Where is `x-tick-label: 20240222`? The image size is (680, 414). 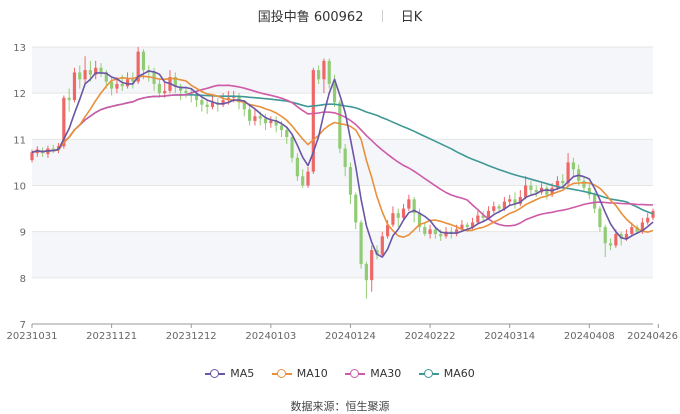 x-tick-label: 20240222 is located at coordinates (430, 336).